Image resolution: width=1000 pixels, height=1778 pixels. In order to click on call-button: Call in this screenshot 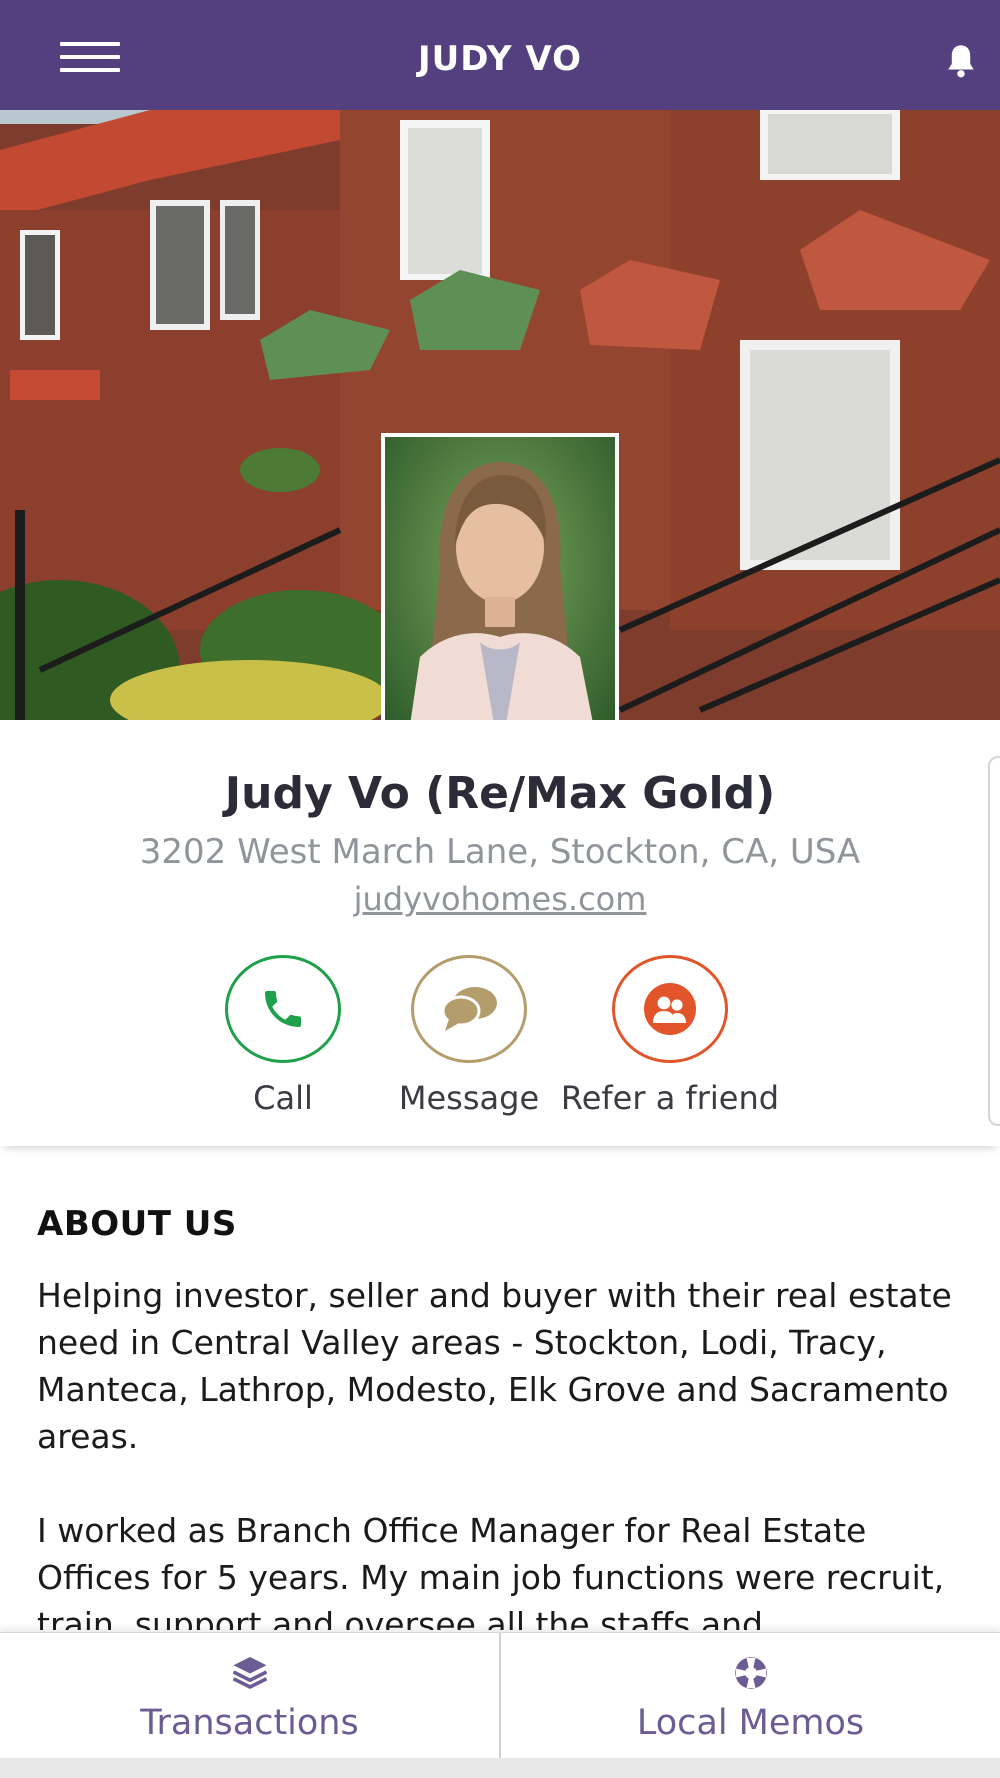, I will do `click(283, 1036)`.